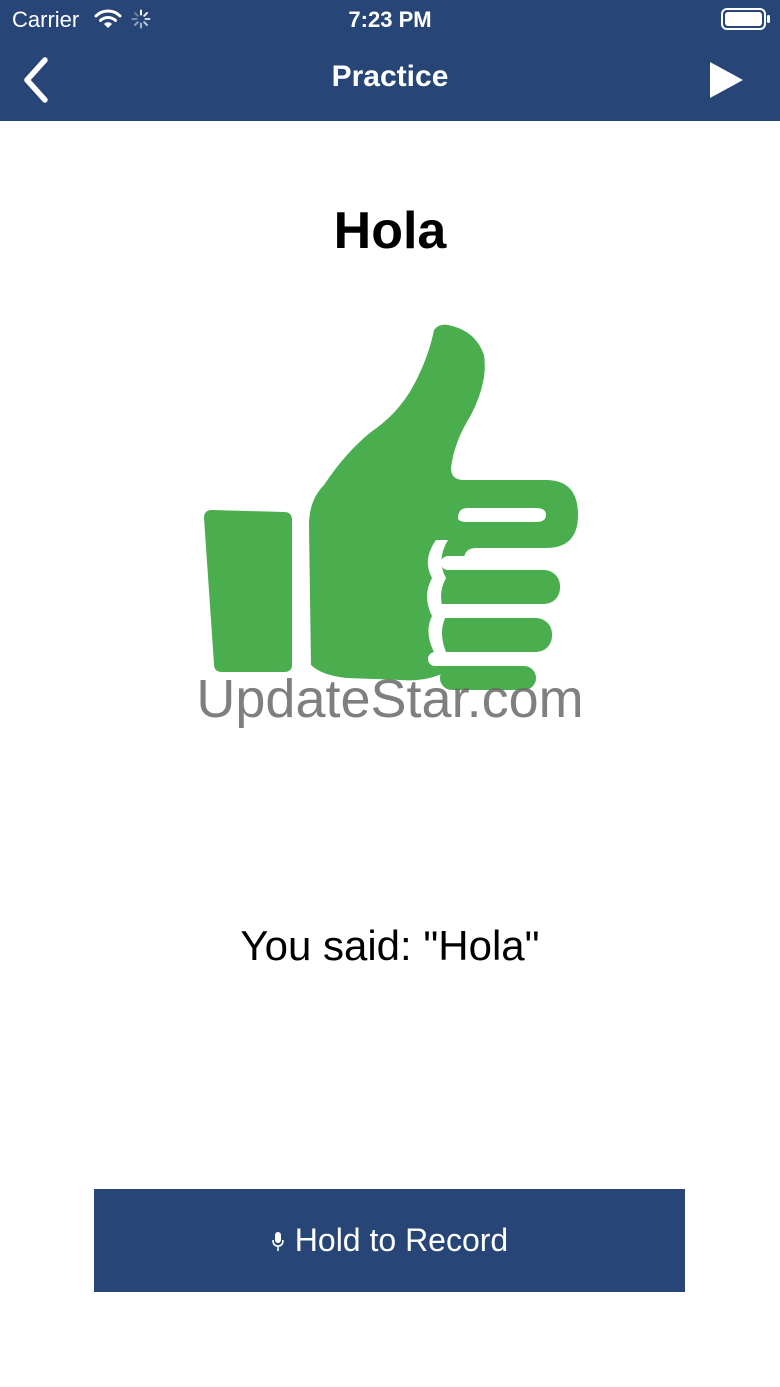 This screenshot has width=780, height=1387. What do you see at coordinates (390, 76) in the screenshot?
I see `page-title: Practice` at bounding box center [390, 76].